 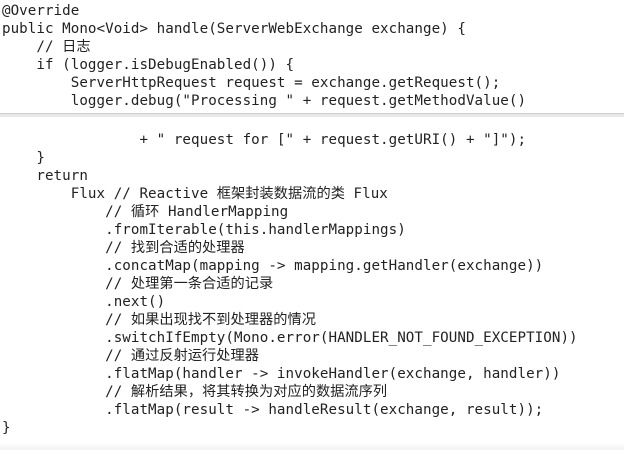 I want to click on code-line: if (logger.isDebugEnabled()) {, so click(x=148, y=65).